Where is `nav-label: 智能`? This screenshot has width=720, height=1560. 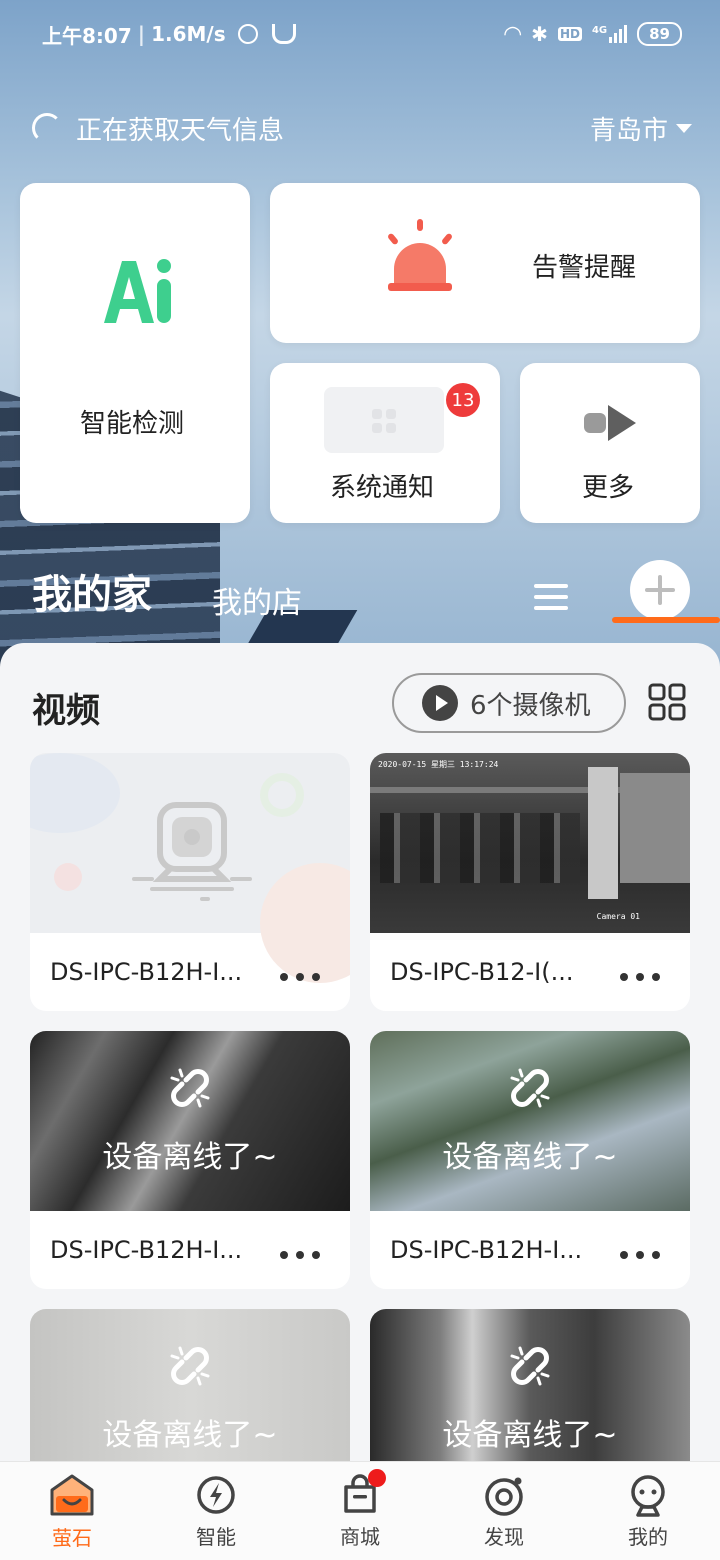 nav-label: 智能 is located at coordinates (216, 1536).